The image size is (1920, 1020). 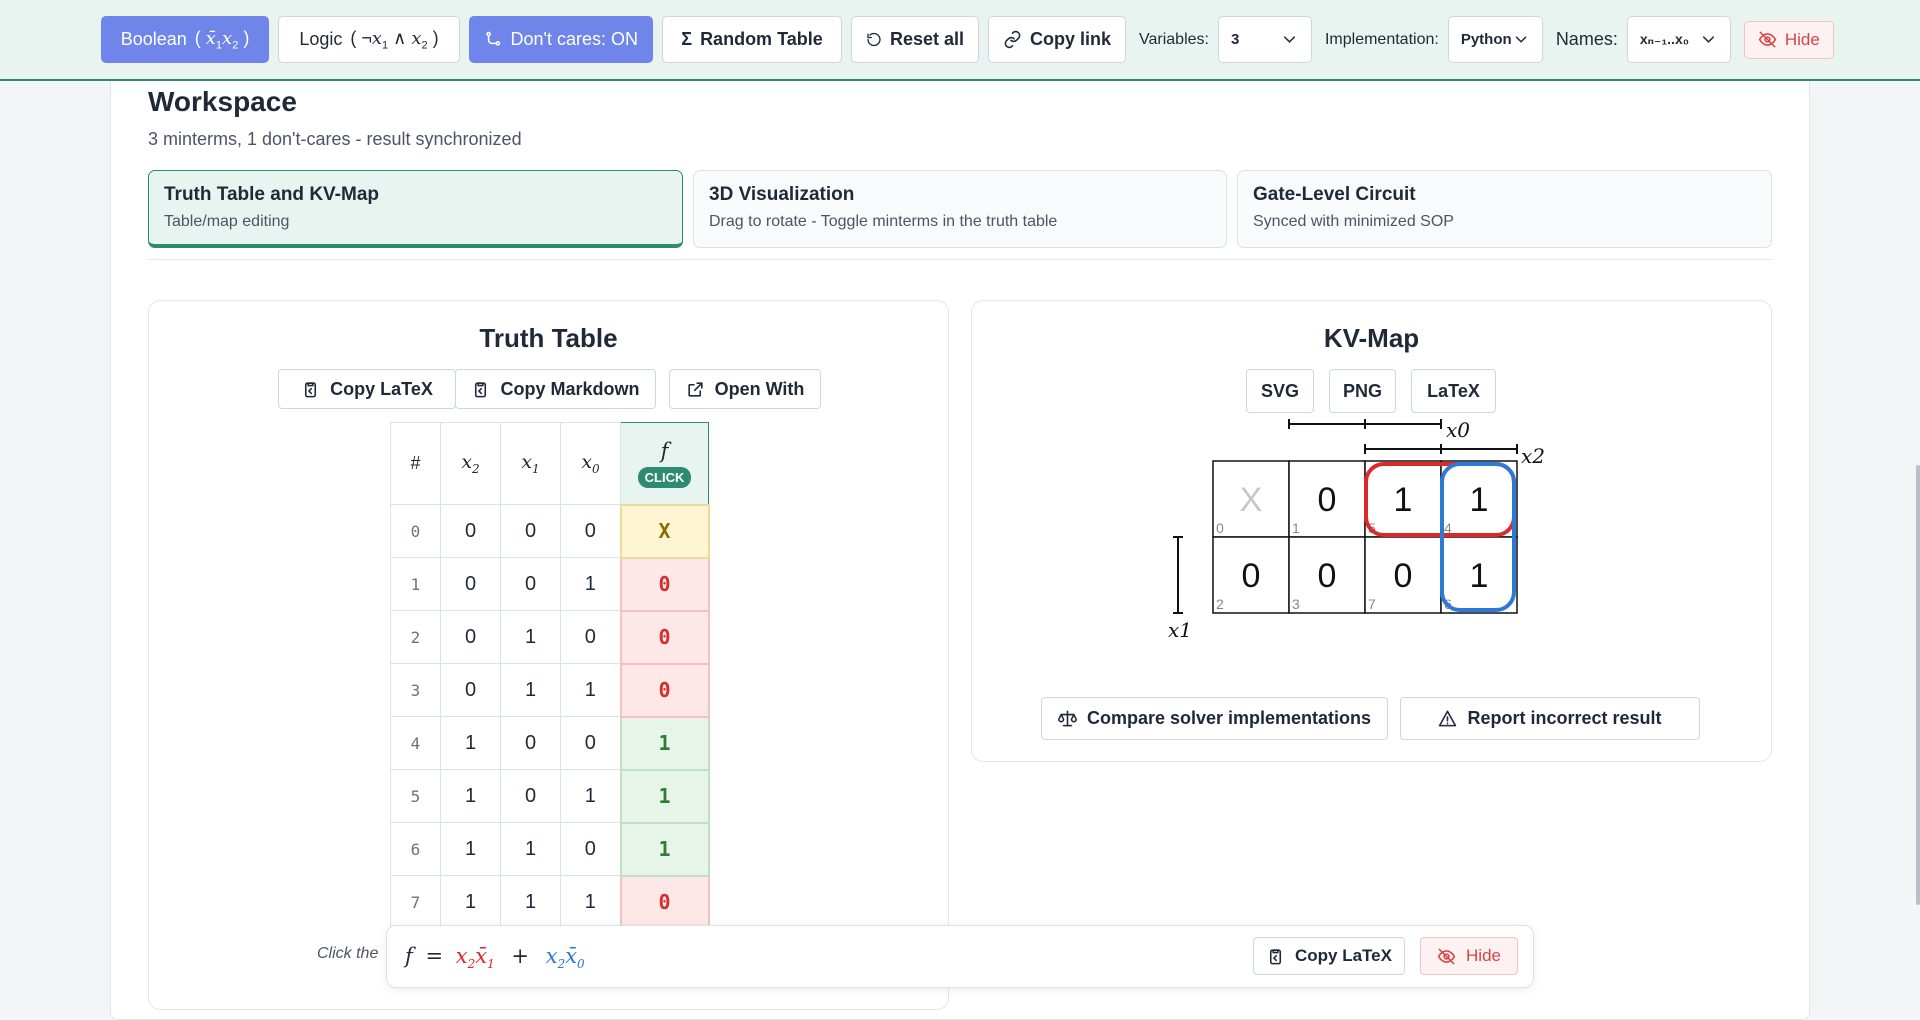 What do you see at coordinates (687, 39) in the screenshot?
I see `sigma-icon: Σ` at bounding box center [687, 39].